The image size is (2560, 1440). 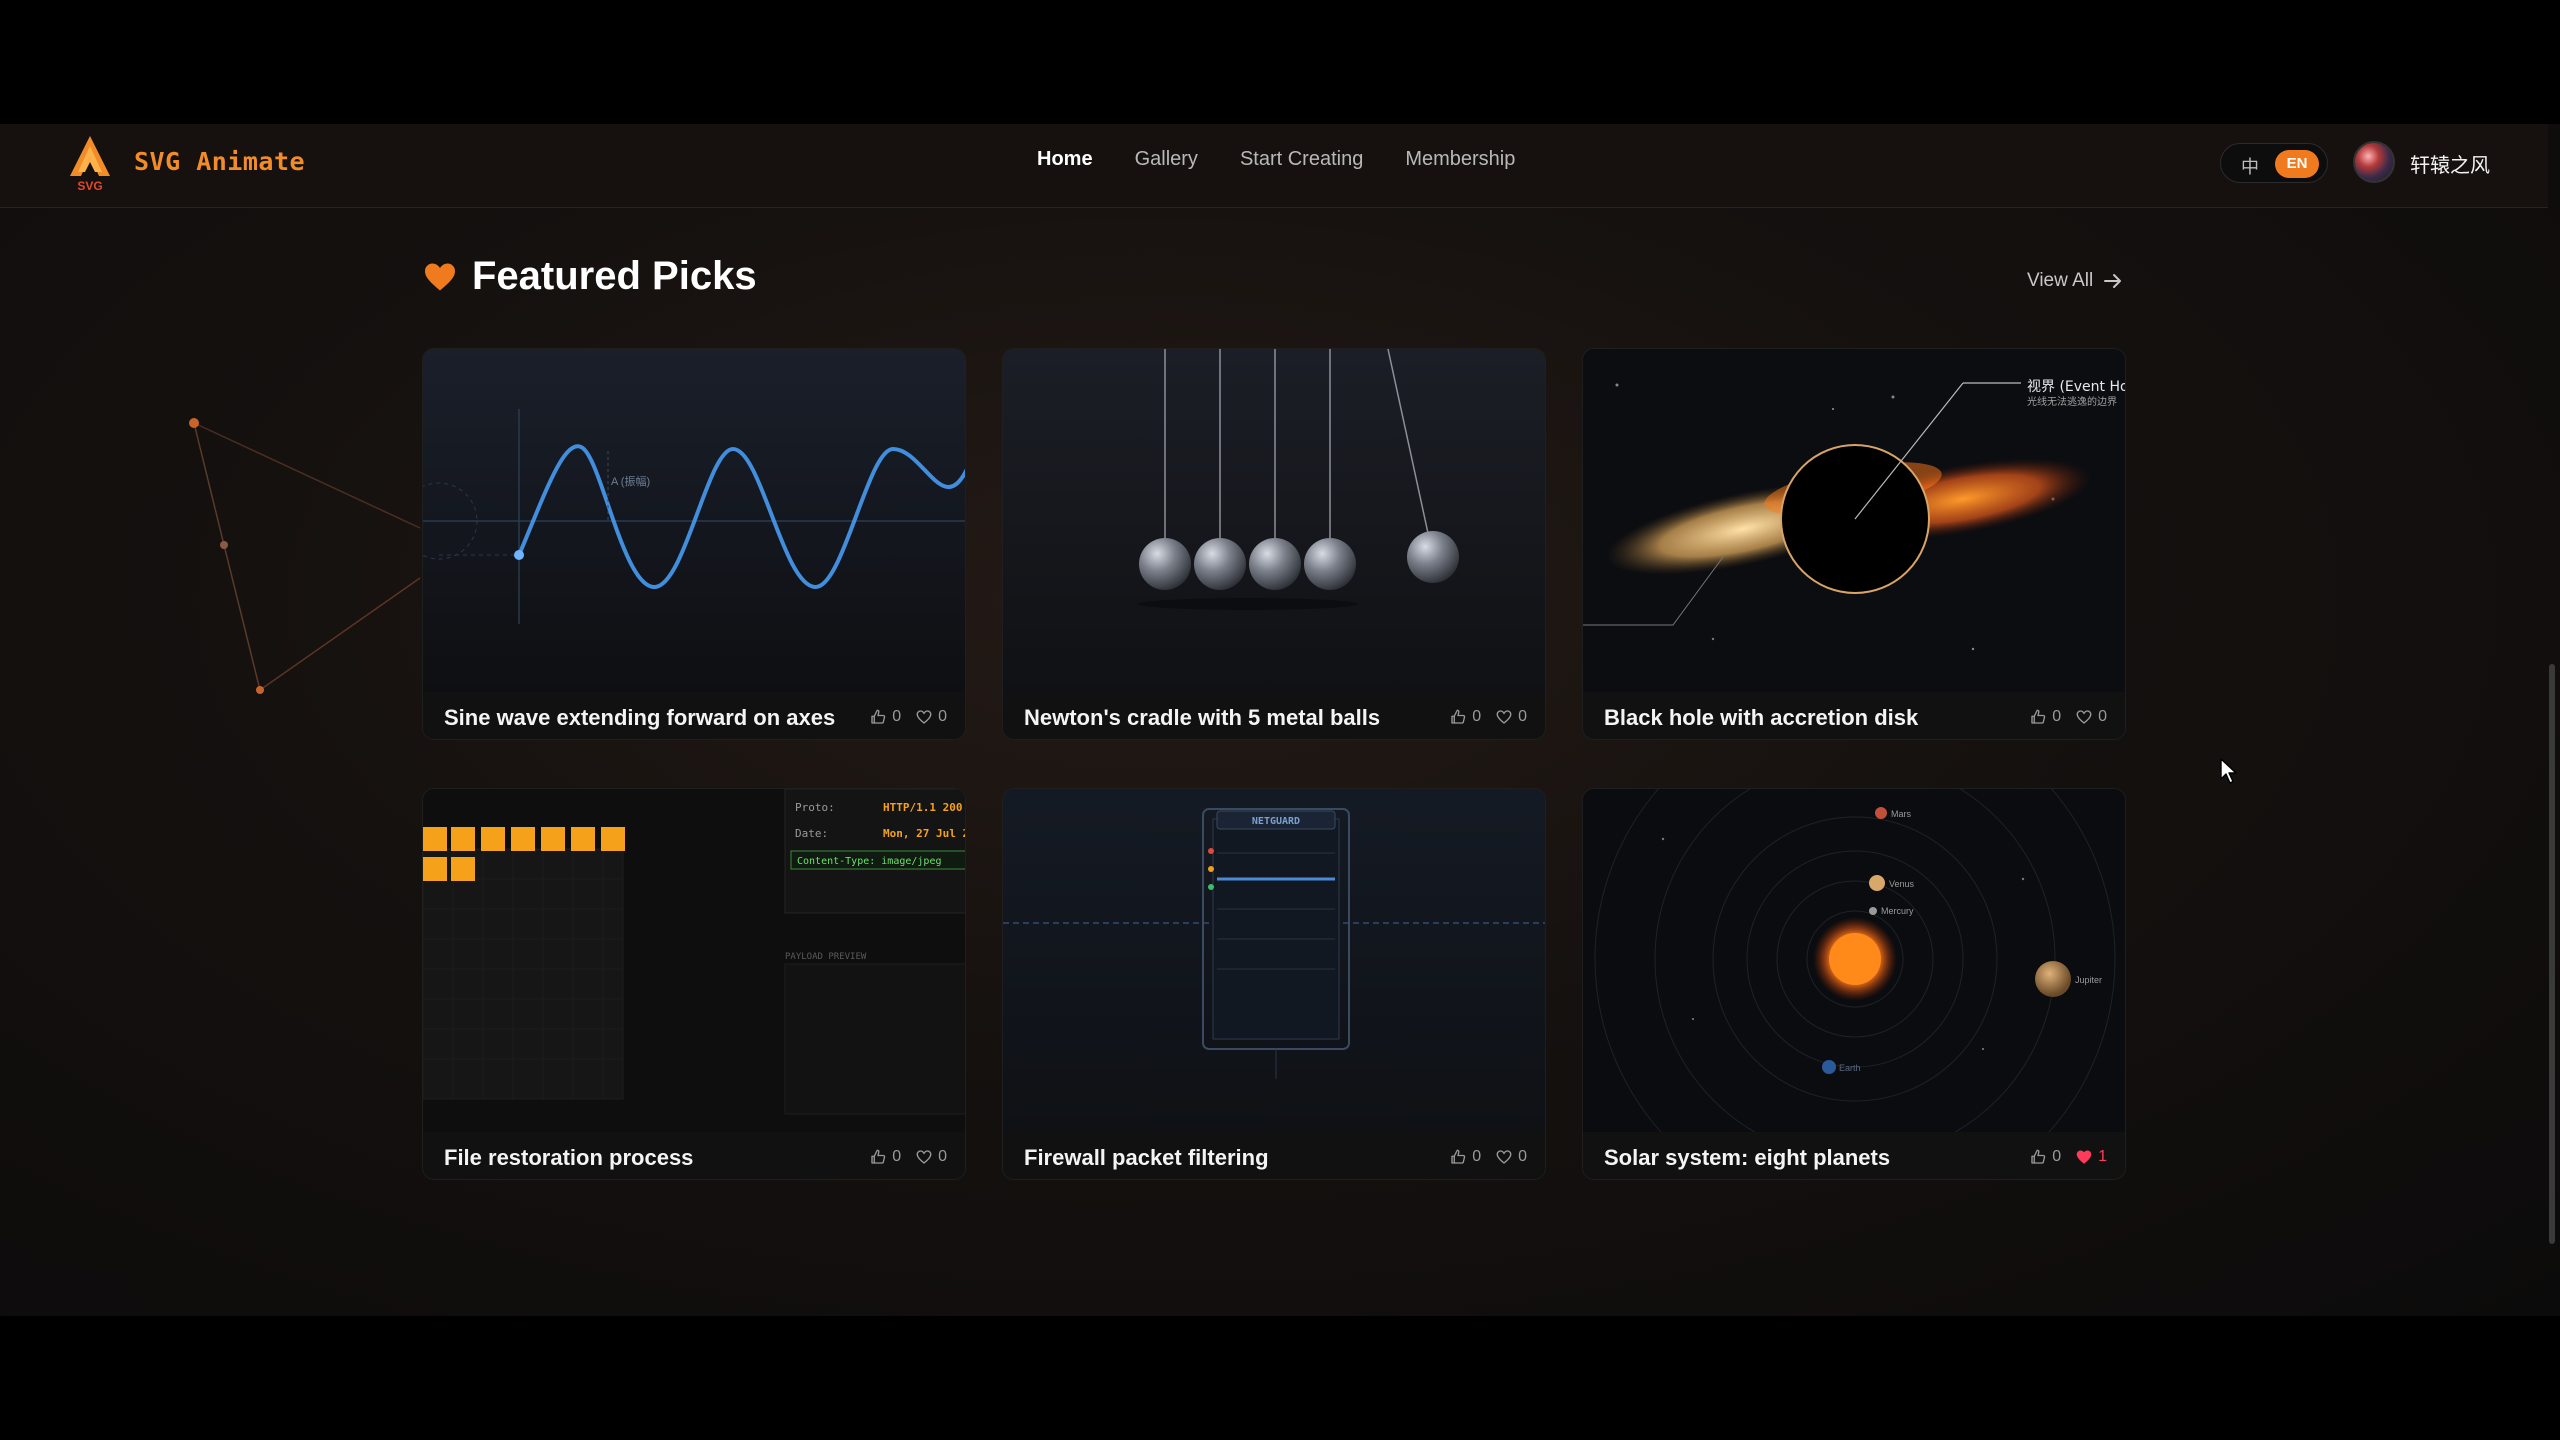 I want to click on planet-label-mars: Mars, so click(x=1901, y=814).